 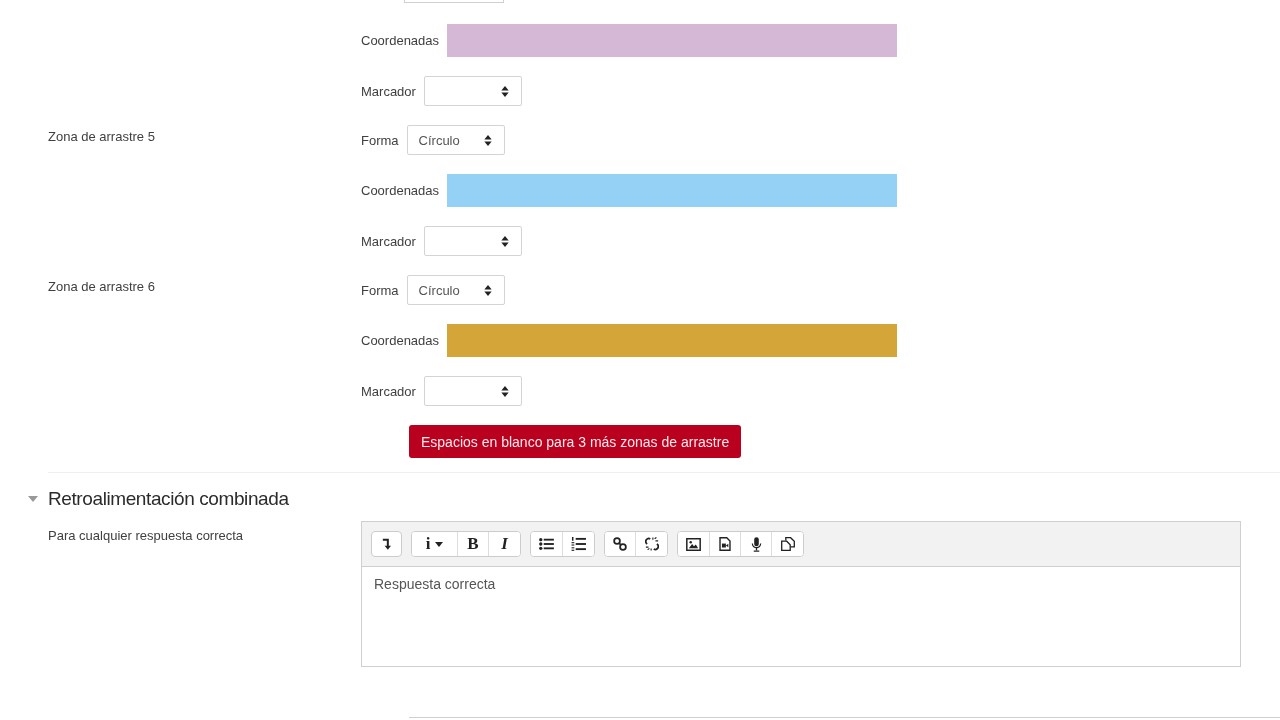 I want to click on image-button, so click(x=694, y=544).